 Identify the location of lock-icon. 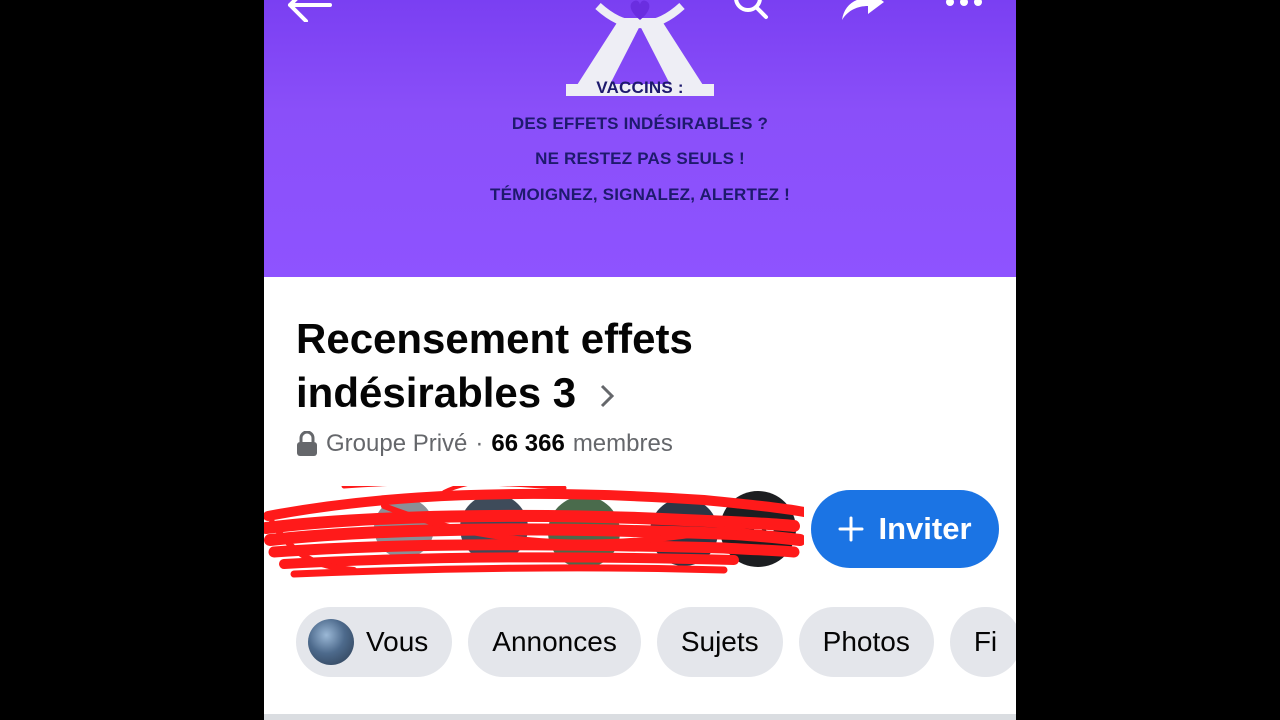
(307, 443).